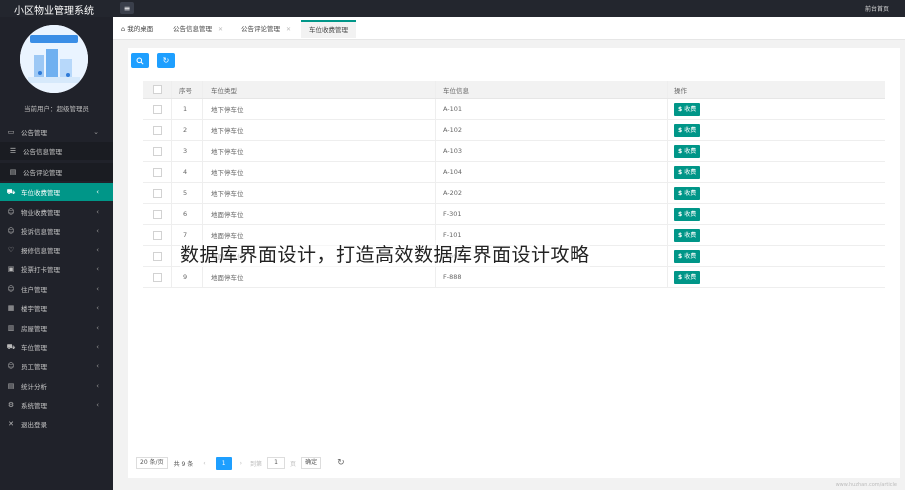  I want to click on row-parking-info: A-202, so click(453, 193).